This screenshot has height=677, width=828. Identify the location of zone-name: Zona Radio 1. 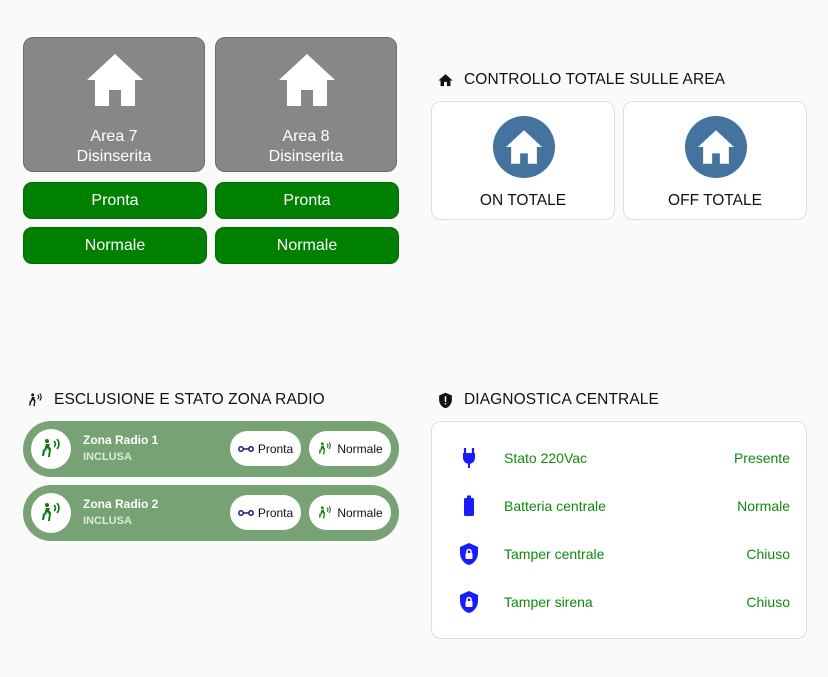
(121, 440).